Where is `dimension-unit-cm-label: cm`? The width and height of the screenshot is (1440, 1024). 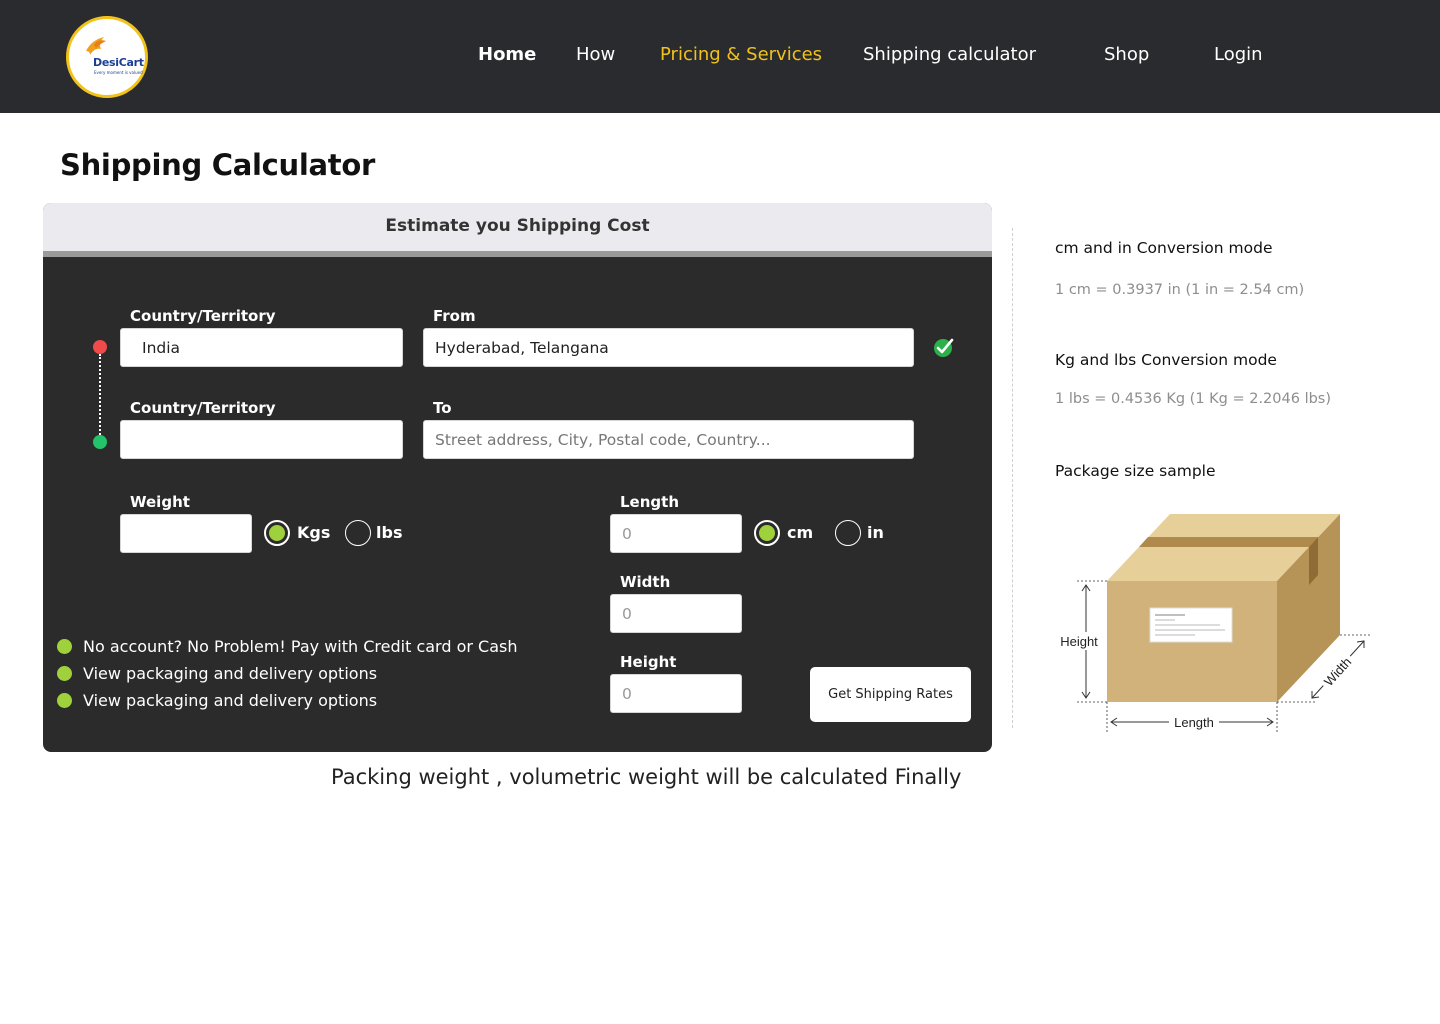
dimension-unit-cm-label: cm is located at coordinates (800, 532).